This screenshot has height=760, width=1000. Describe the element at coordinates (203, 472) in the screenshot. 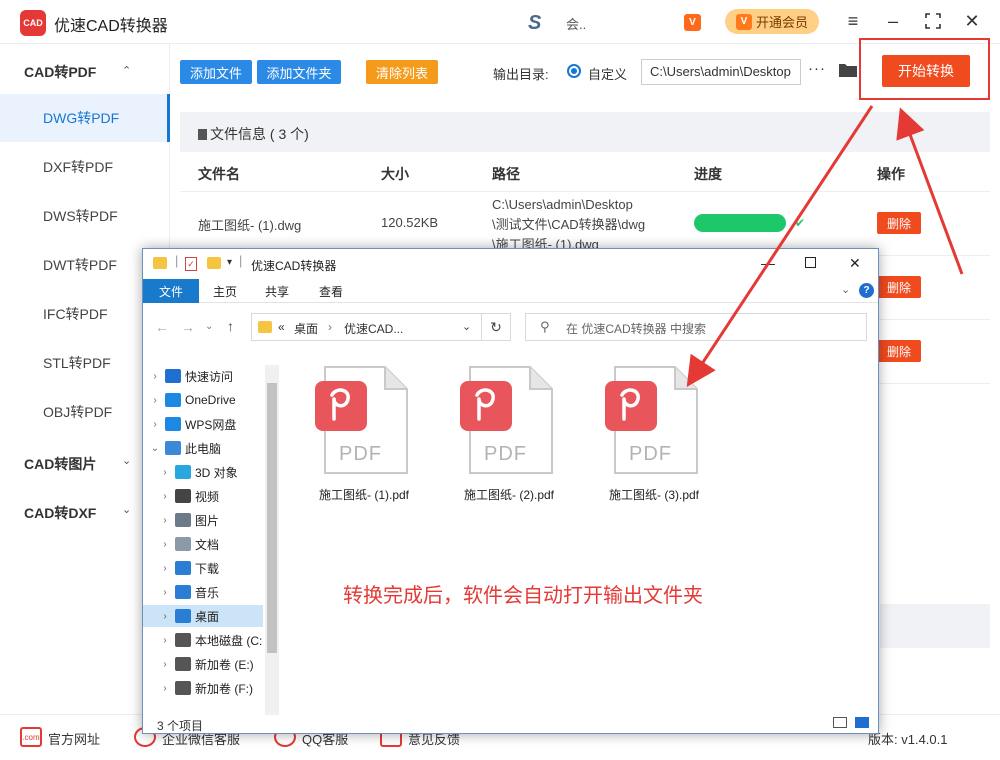

I see `nav-item: › 3D 对象` at that location.